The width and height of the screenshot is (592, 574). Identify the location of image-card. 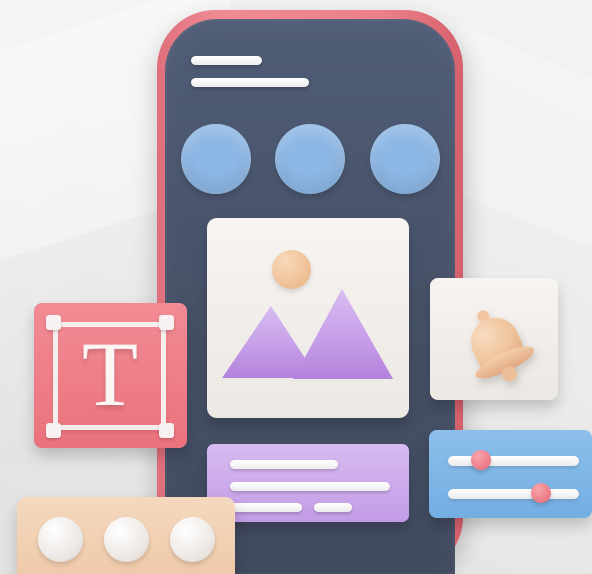
(308, 318).